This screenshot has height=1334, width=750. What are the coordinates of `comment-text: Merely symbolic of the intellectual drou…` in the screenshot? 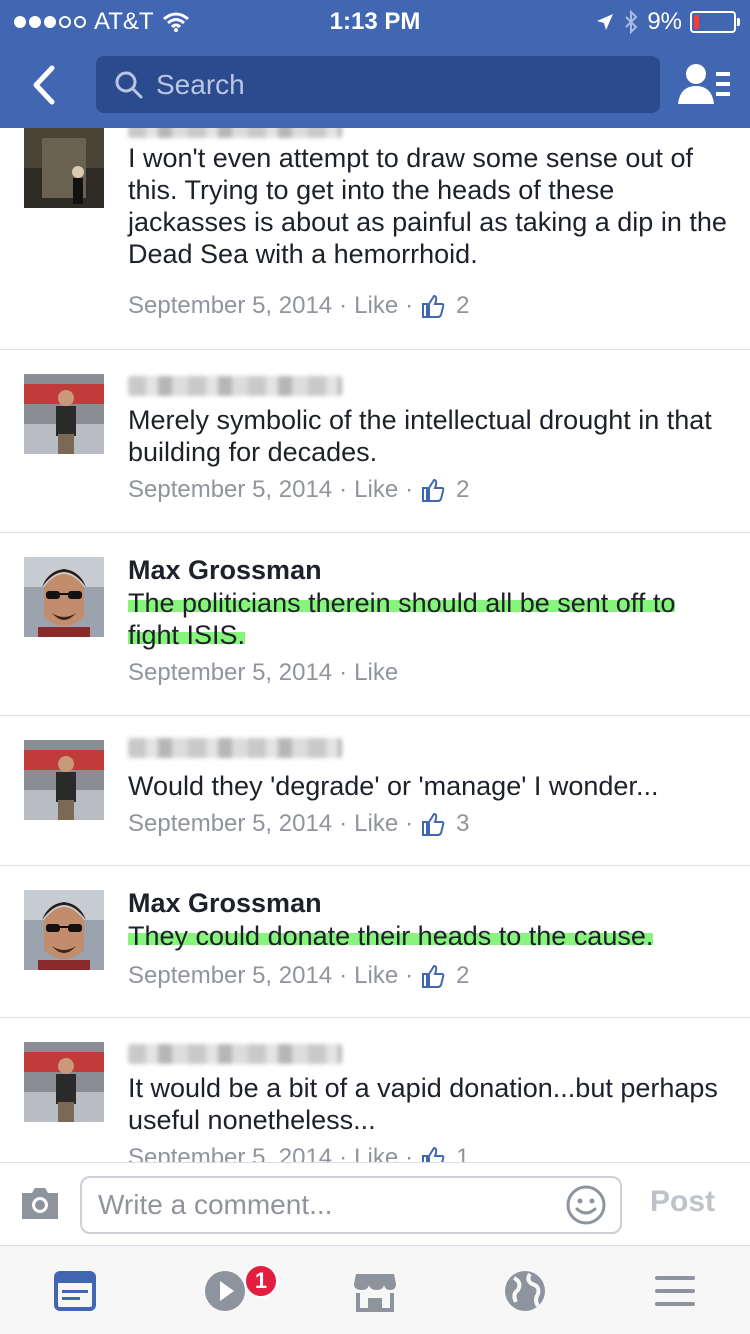 It's located at (420, 436).